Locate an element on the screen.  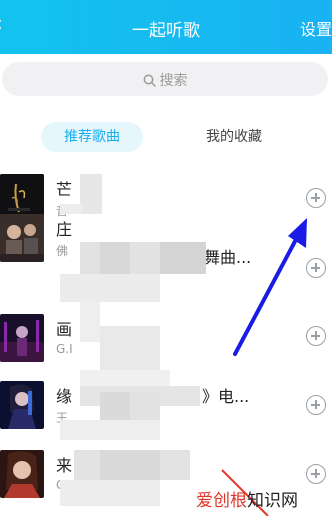
watermark: 爱创根知识网 is located at coordinates (247, 498).